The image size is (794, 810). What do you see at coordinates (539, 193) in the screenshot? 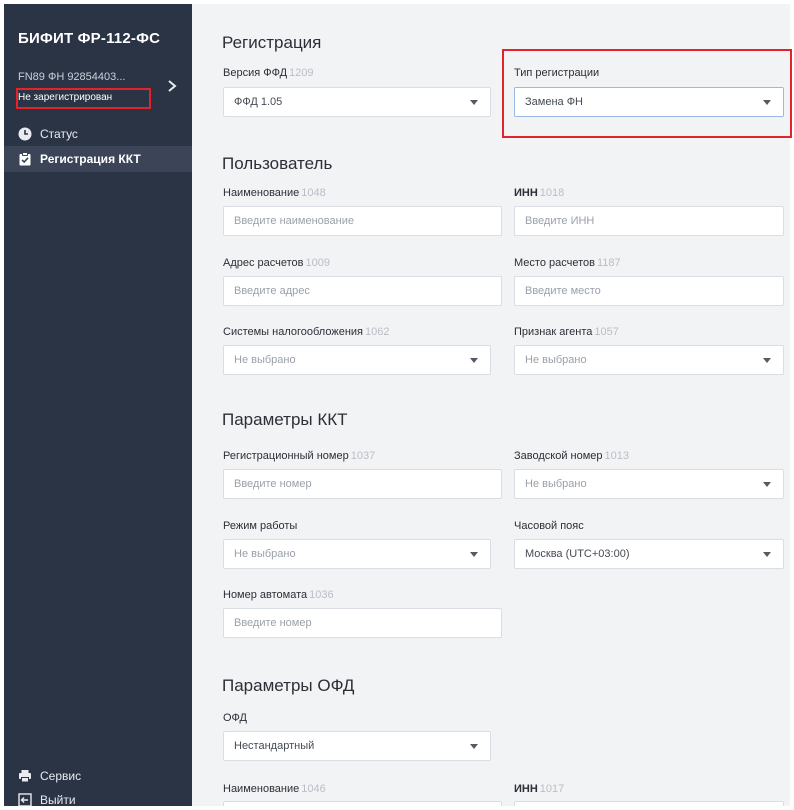
I see `user-inn-label: ИНН 1018` at bounding box center [539, 193].